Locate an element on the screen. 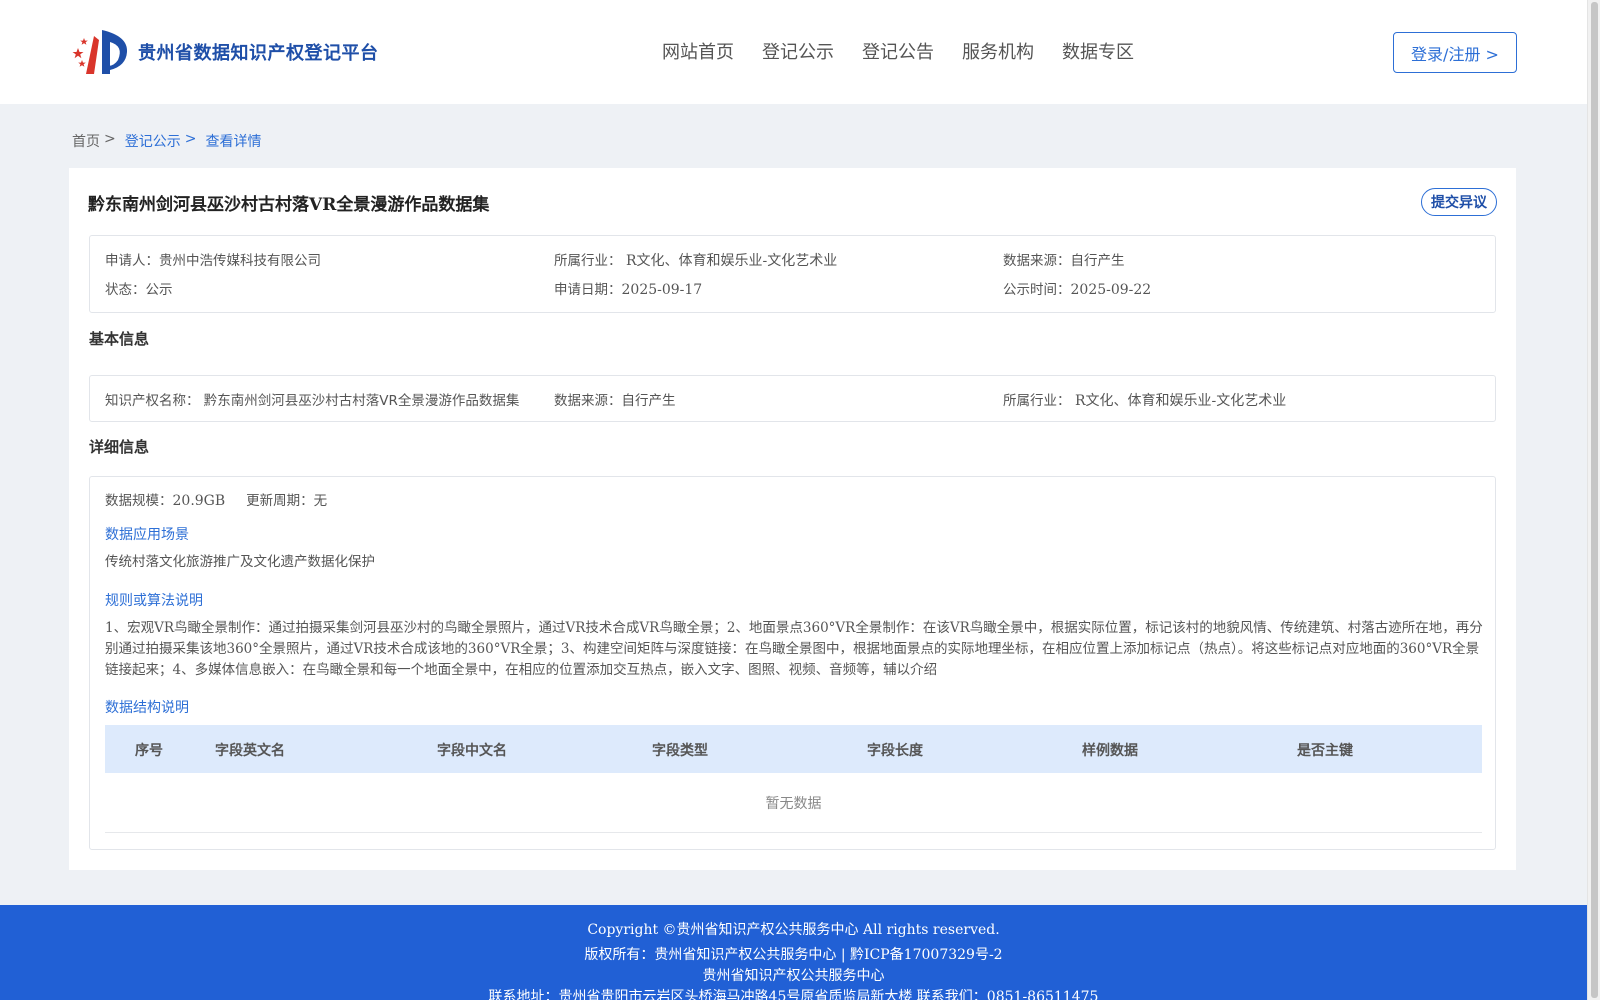 This screenshot has height=1000, width=1600. basic-source-label: 数据来源： is located at coordinates (588, 401).